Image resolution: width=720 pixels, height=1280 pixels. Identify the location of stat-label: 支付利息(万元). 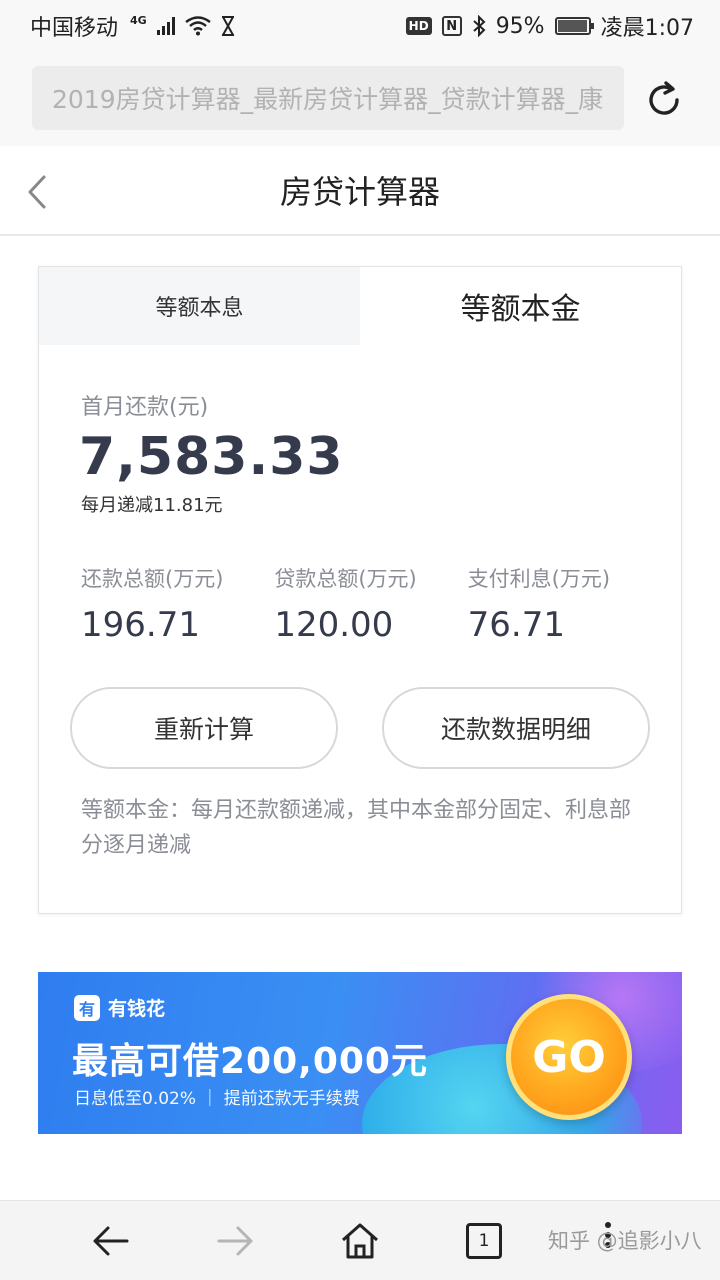
(539, 579).